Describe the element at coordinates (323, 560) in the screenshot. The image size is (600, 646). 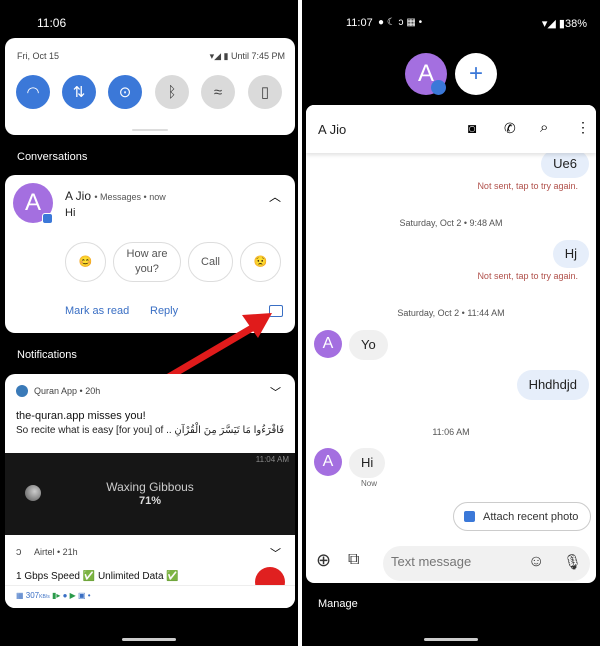
I see `add-attachment-icon: ⊕` at that location.